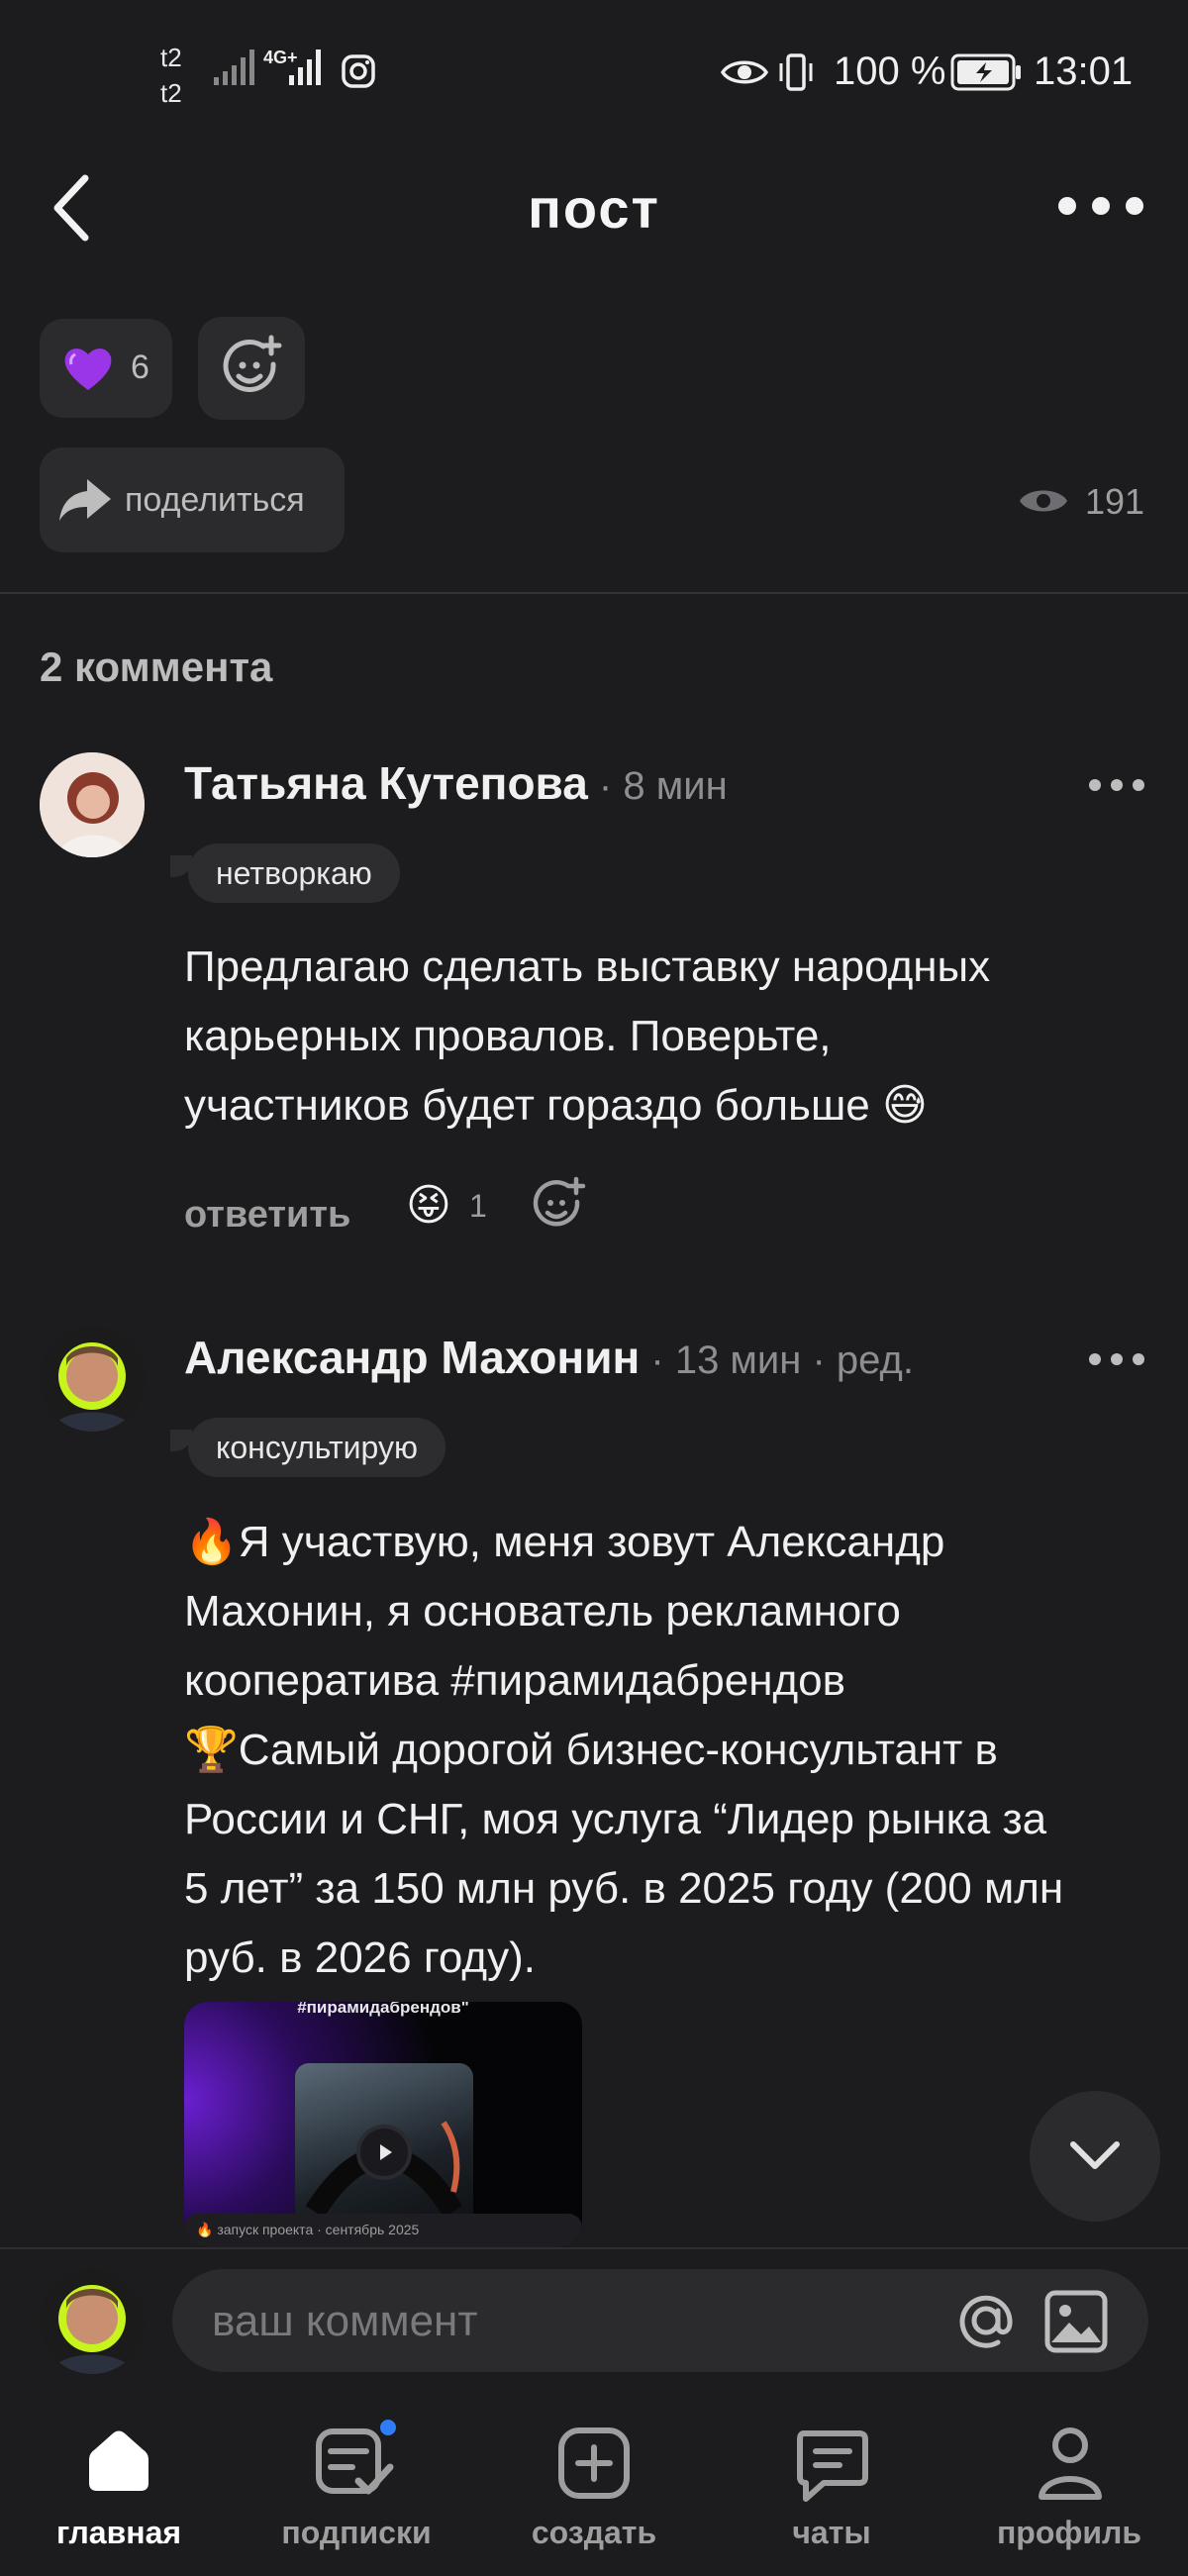 This screenshot has height=2576, width=1188. I want to click on nav-label: чаты, so click(831, 2533).